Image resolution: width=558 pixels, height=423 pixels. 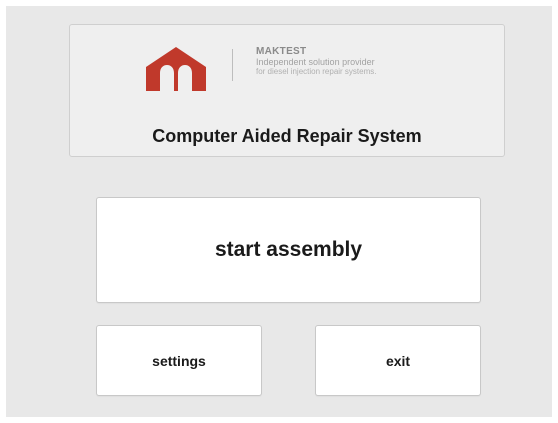 What do you see at coordinates (316, 71) in the screenshot?
I see `brand-tagline-line2: for diesel injection repair systems.` at bounding box center [316, 71].